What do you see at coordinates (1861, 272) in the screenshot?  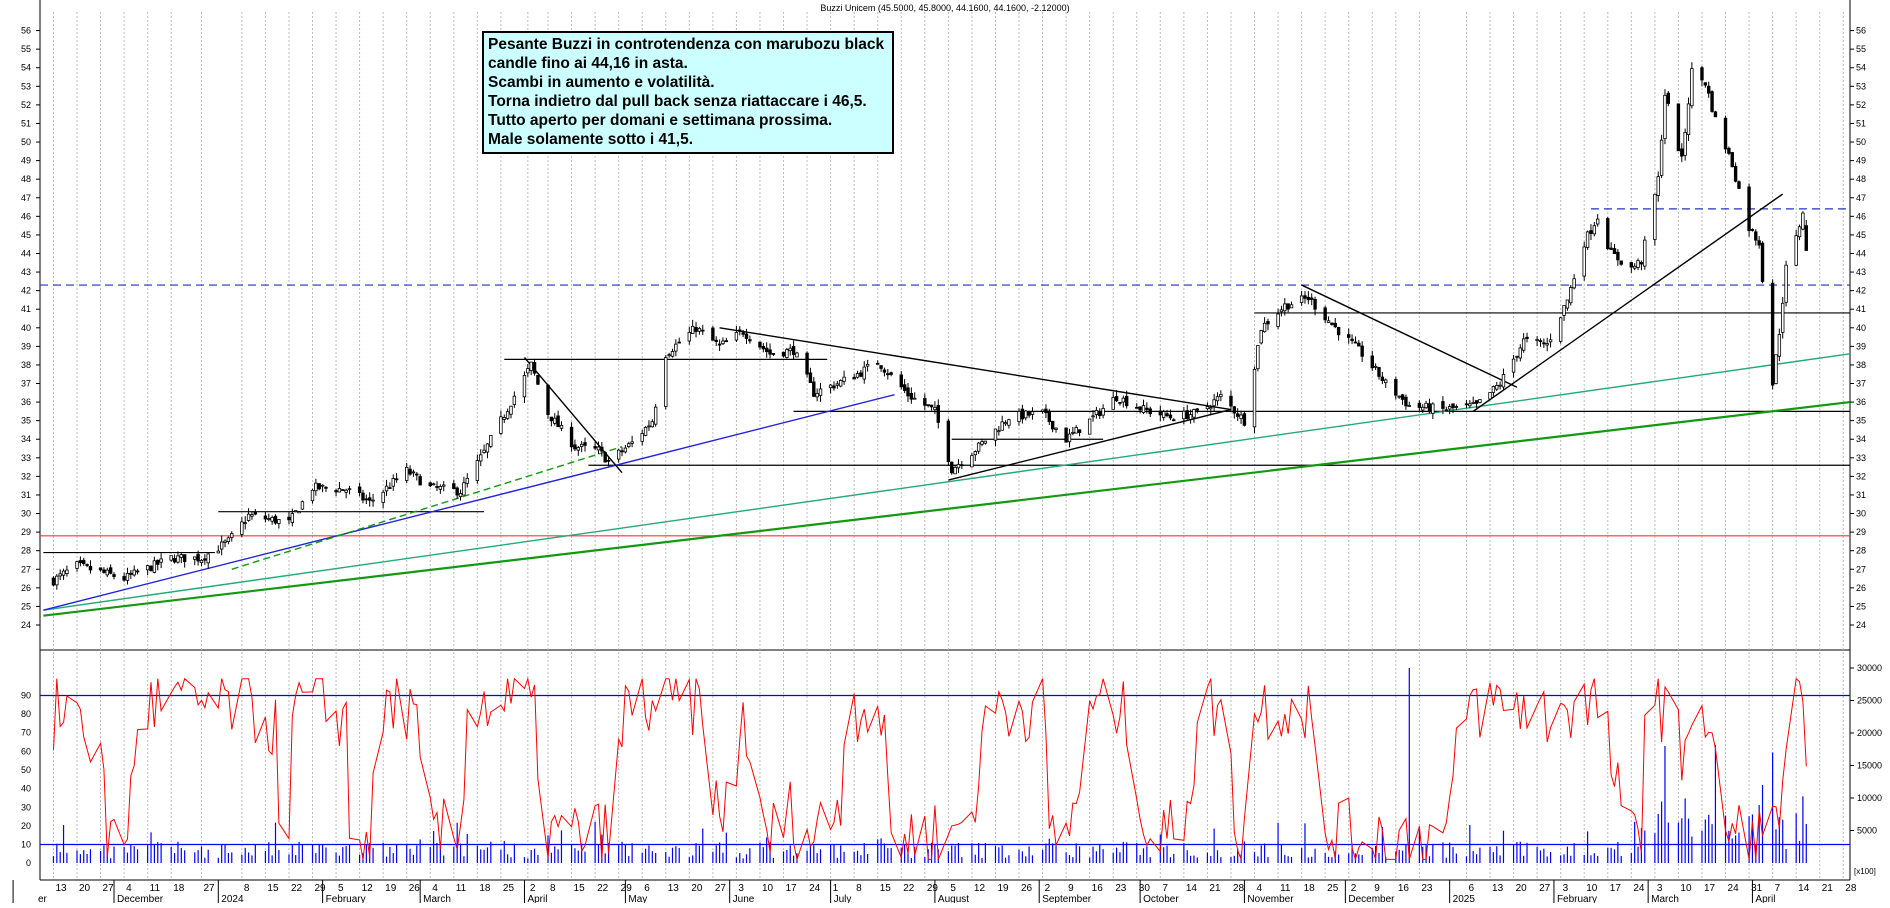 I see `y-tick-label-right: 43` at bounding box center [1861, 272].